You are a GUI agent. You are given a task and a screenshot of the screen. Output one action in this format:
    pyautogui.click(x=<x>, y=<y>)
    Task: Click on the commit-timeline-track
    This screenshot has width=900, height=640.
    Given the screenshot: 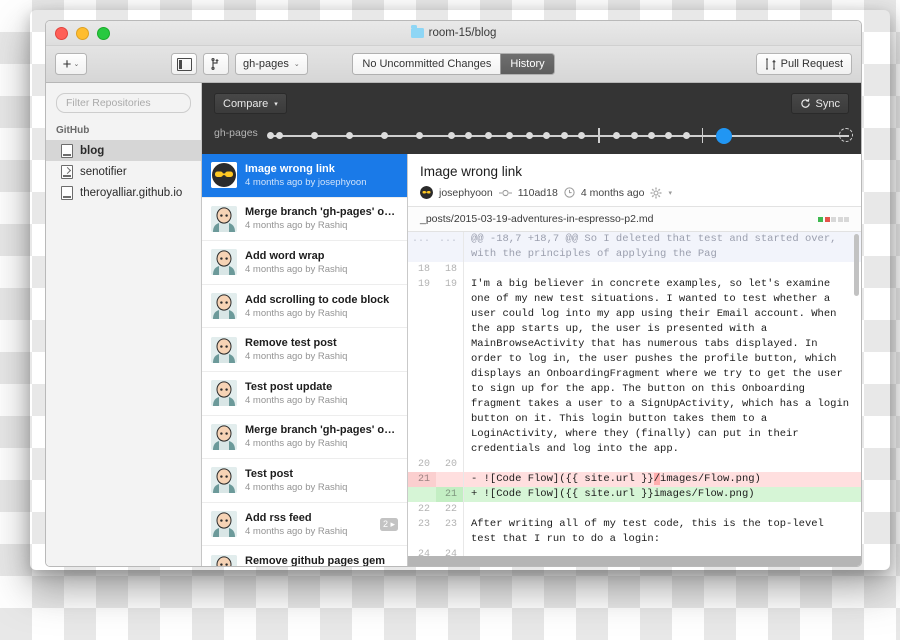 What is the action you would take?
    pyautogui.click(x=560, y=136)
    